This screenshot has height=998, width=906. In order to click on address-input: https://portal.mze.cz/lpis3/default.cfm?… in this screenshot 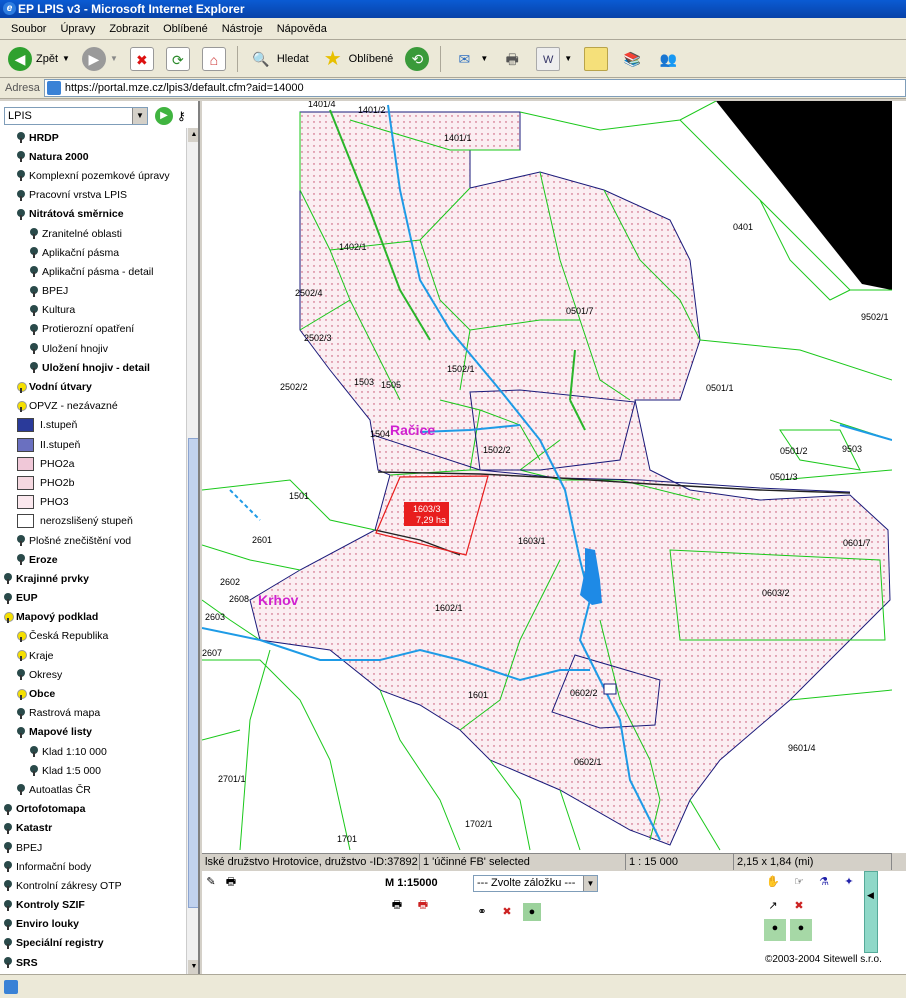, I will do `click(474, 88)`.